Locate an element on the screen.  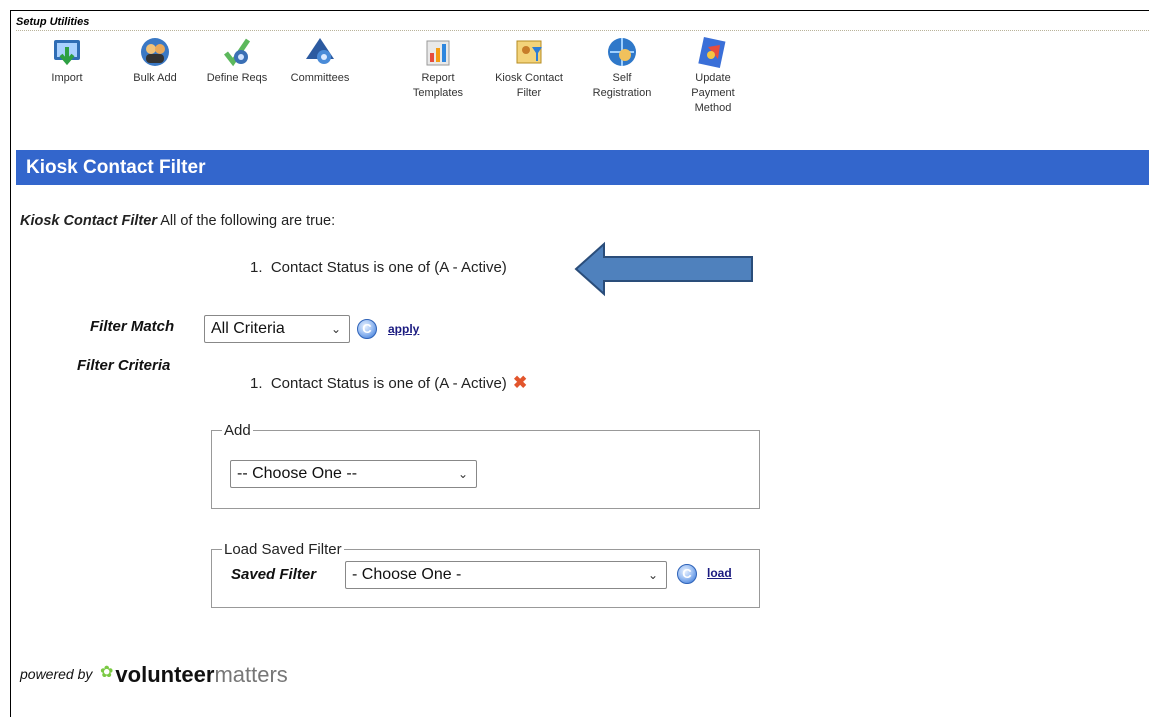
committees-icon is located at coordinates (320, 51).